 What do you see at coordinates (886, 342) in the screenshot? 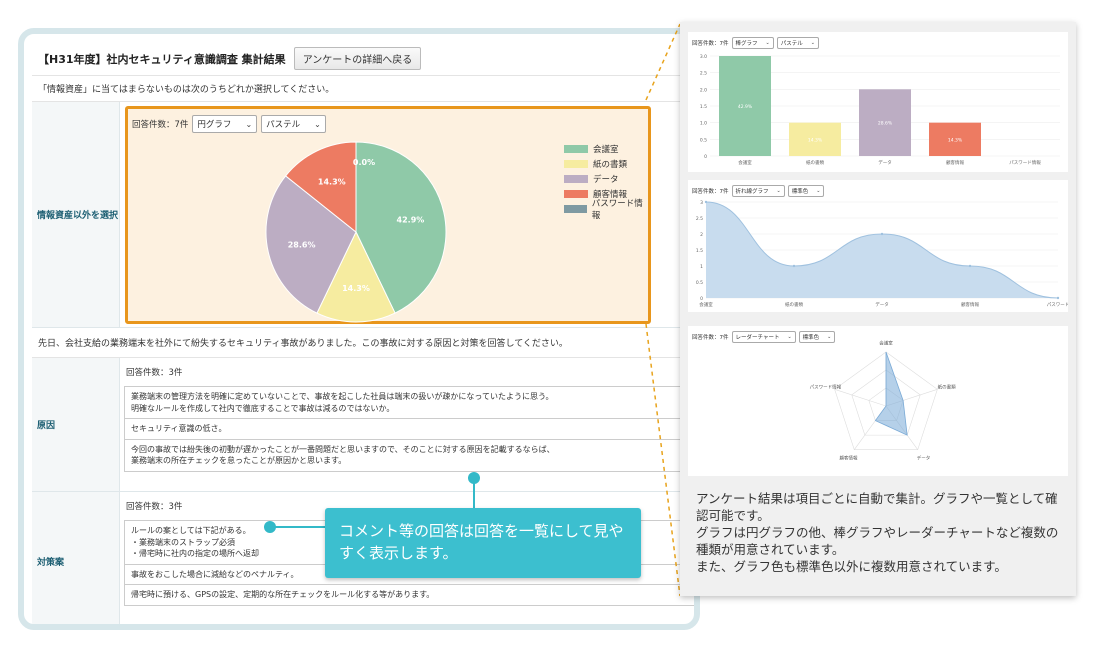
I see `radar-axis-label: 会議室` at bounding box center [886, 342].